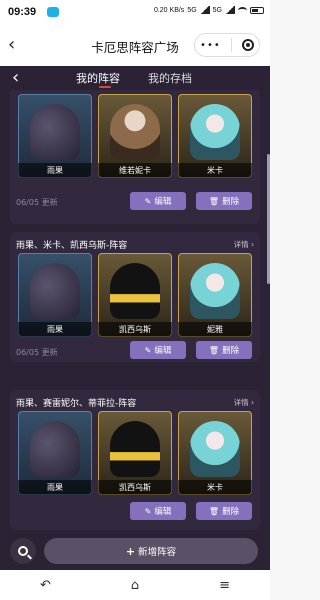 Image resolution: width=320 pixels, height=600 pixels. What do you see at coordinates (135, 78) in the screenshot?
I see `tab-bar: ‹ 我的阵容 我的存档` at bounding box center [135, 78].